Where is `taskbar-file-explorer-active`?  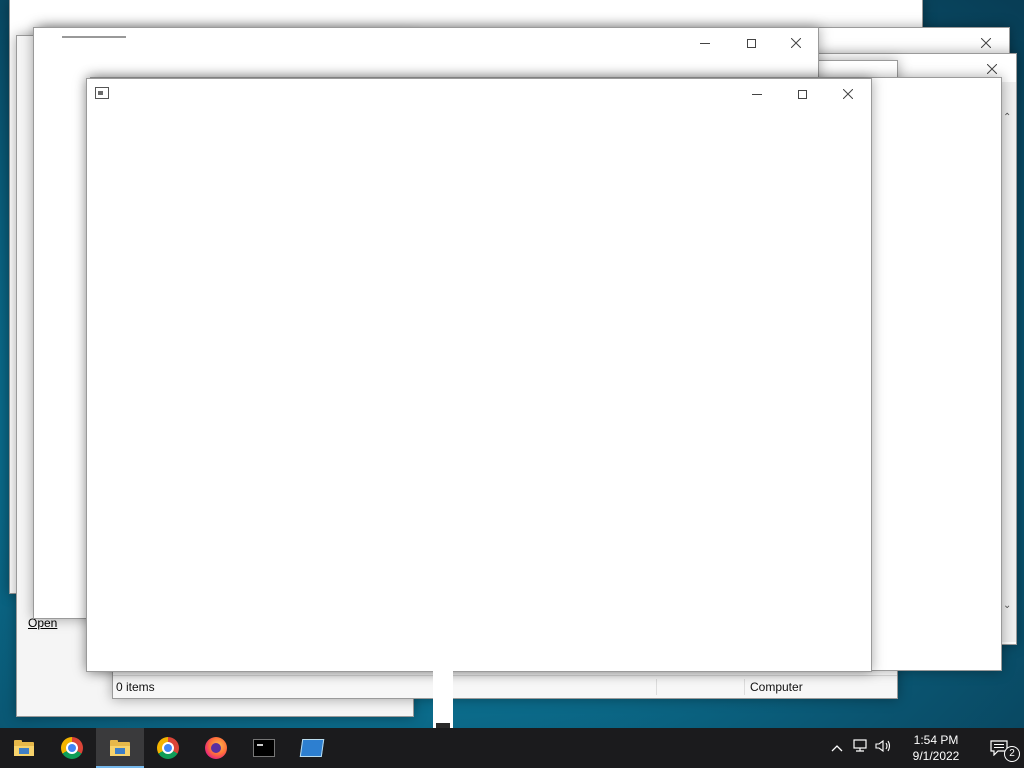
taskbar-file-explorer-active is located at coordinates (120, 748).